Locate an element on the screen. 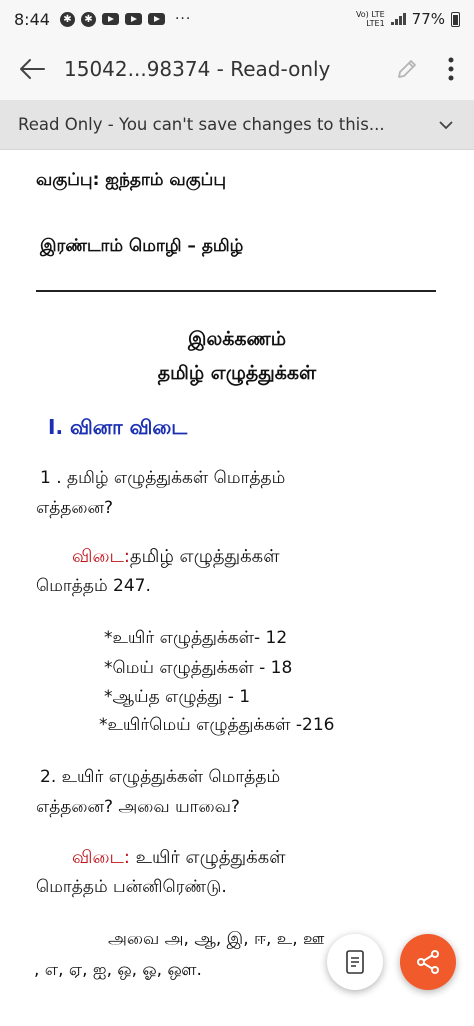 Image resolution: width=474 pixels, height=1026 pixels. question-2-line-1: 2. உயிர் எழுத்துக்கள் மொத்தம் is located at coordinates (160, 777).